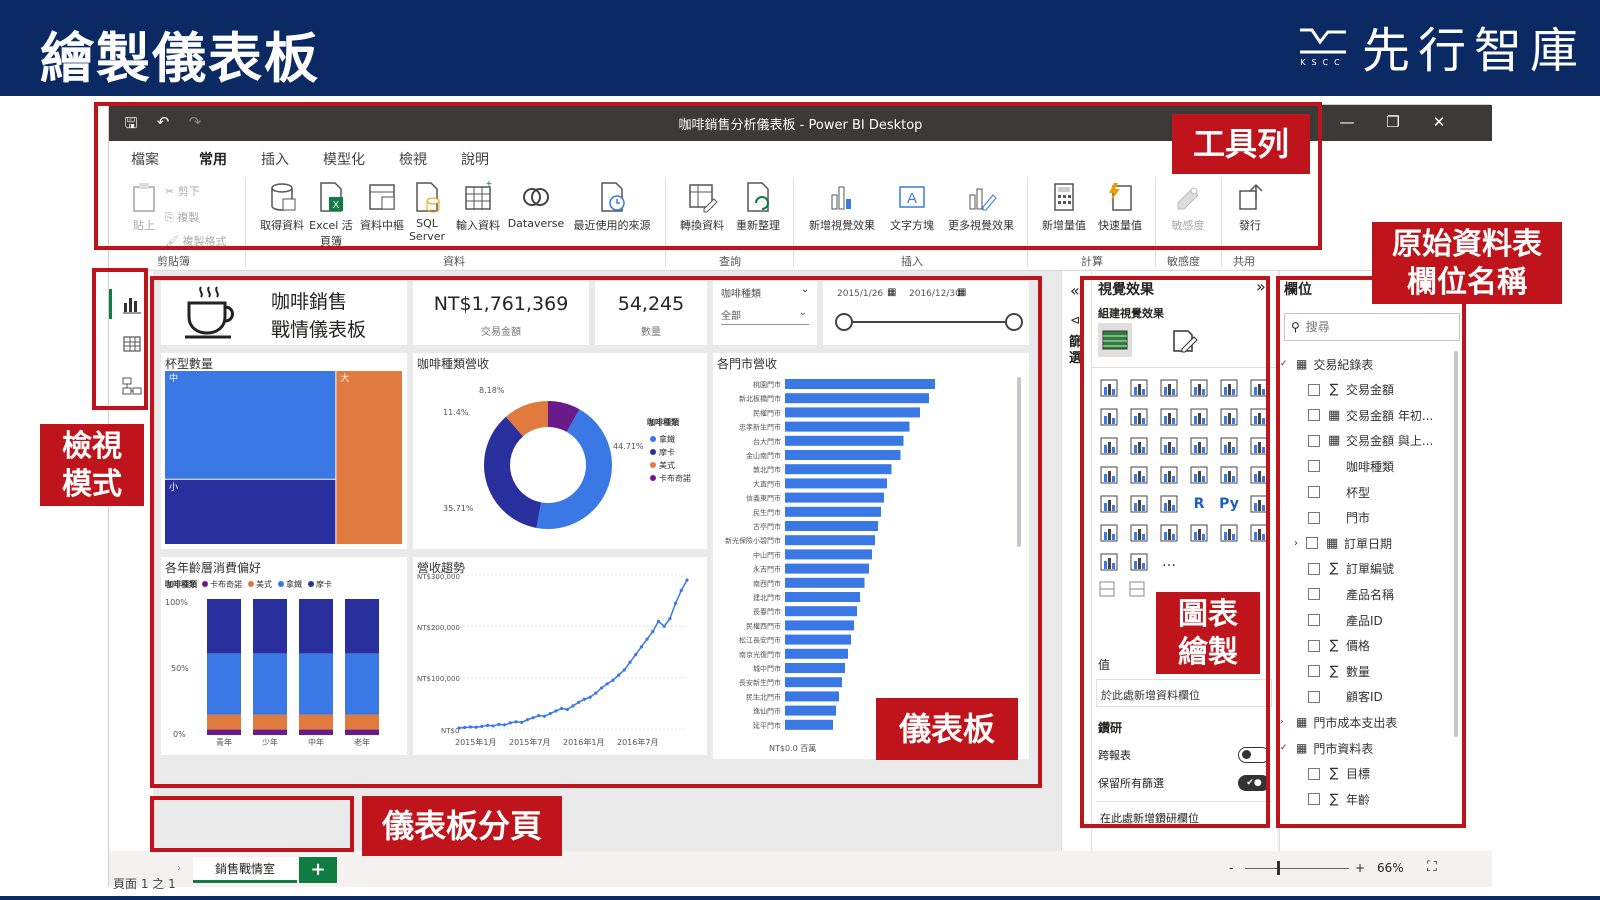  What do you see at coordinates (1467, 244) in the screenshot?
I see `source-fields-annotation-line1: 原始資料表` at bounding box center [1467, 244].